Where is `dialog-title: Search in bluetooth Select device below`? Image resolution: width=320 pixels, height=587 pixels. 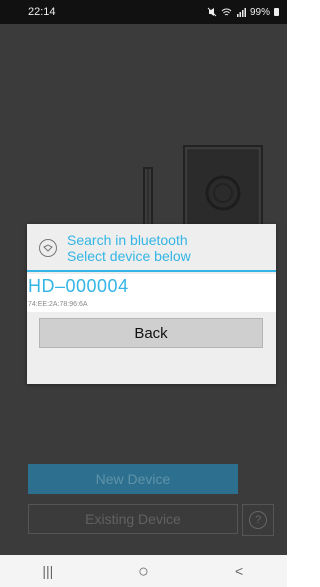
dialog-title: Search in bluetooth Select device below is located at coordinates (129, 248).